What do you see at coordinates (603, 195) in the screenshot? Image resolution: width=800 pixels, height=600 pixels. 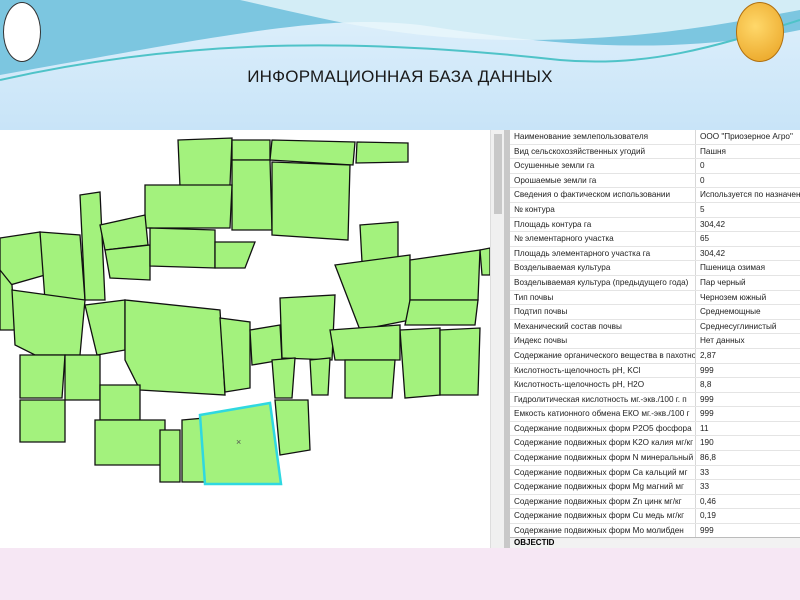 I see `attribute-name: Сведения о фактическом использовании` at bounding box center [603, 195].